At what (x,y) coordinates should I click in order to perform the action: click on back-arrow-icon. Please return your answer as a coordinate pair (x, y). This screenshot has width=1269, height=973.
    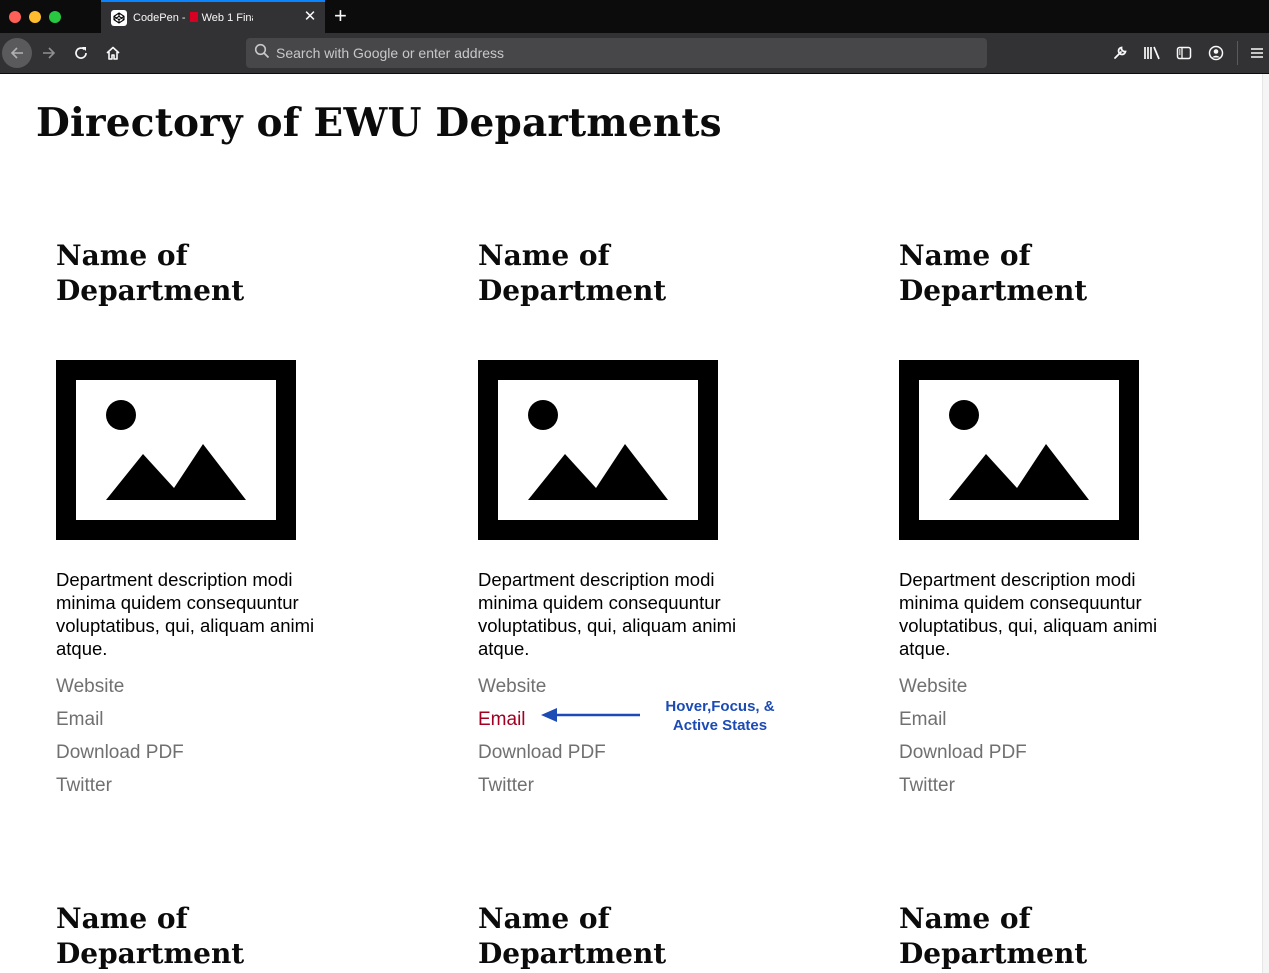
    Looking at the image, I should click on (17, 53).